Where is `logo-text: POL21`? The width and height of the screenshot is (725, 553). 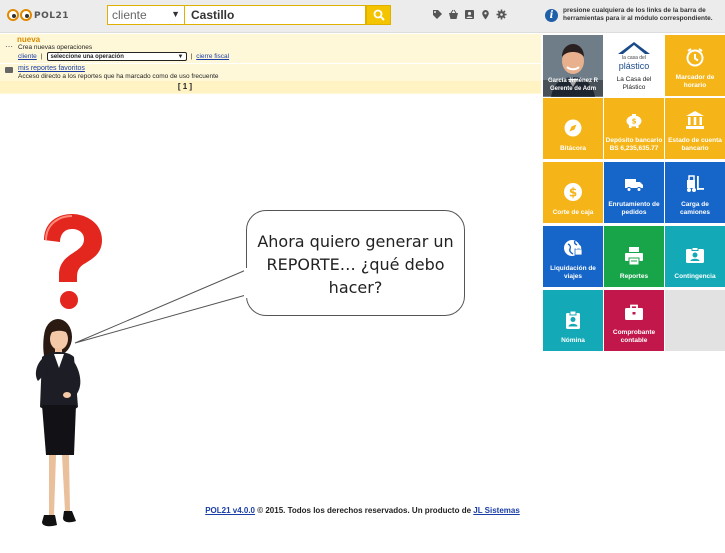 logo-text: POL21 is located at coordinates (52, 16).